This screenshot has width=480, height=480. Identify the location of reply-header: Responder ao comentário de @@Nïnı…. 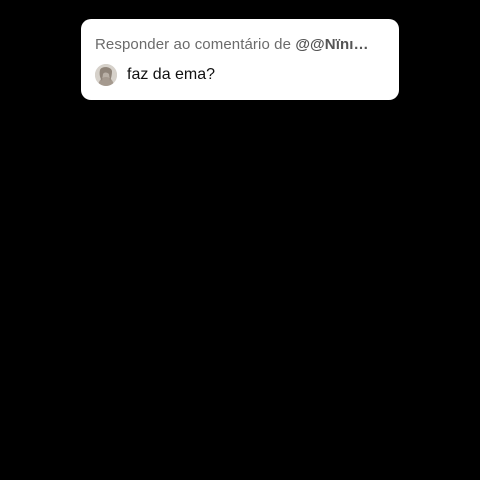
(240, 45).